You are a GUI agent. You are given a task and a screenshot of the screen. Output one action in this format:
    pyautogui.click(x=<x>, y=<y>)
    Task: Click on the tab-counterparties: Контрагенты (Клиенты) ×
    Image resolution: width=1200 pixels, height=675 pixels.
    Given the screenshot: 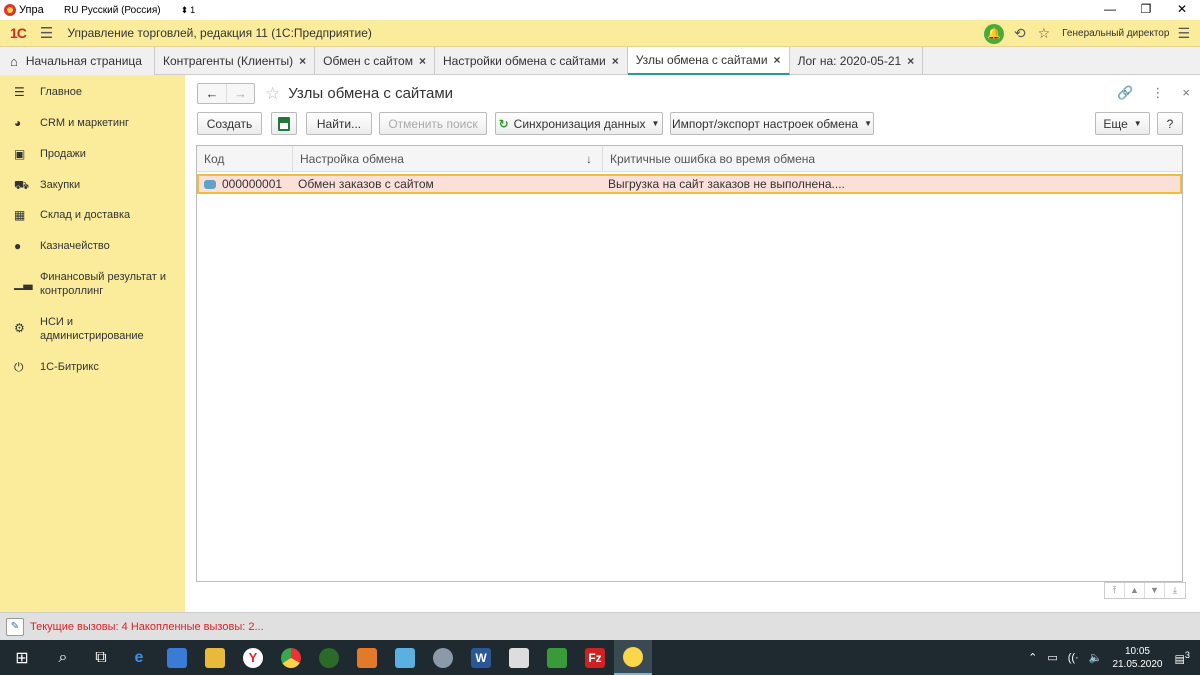 What is the action you would take?
    pyautogui.click(x=235, y=61)
    